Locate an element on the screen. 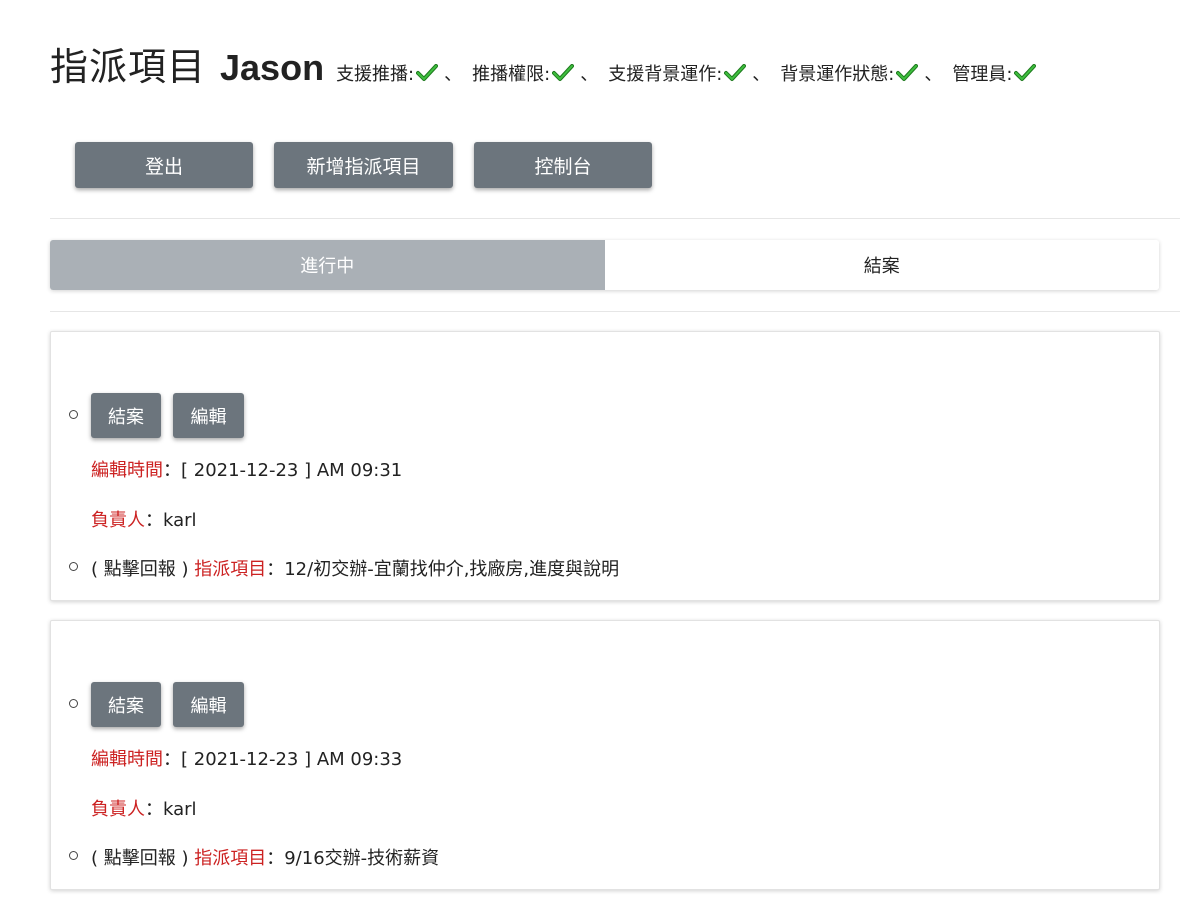 This screenshot has width=1200, height=902. capability-background-status: 背景運作狀態: is located at coordinates (849, 73).